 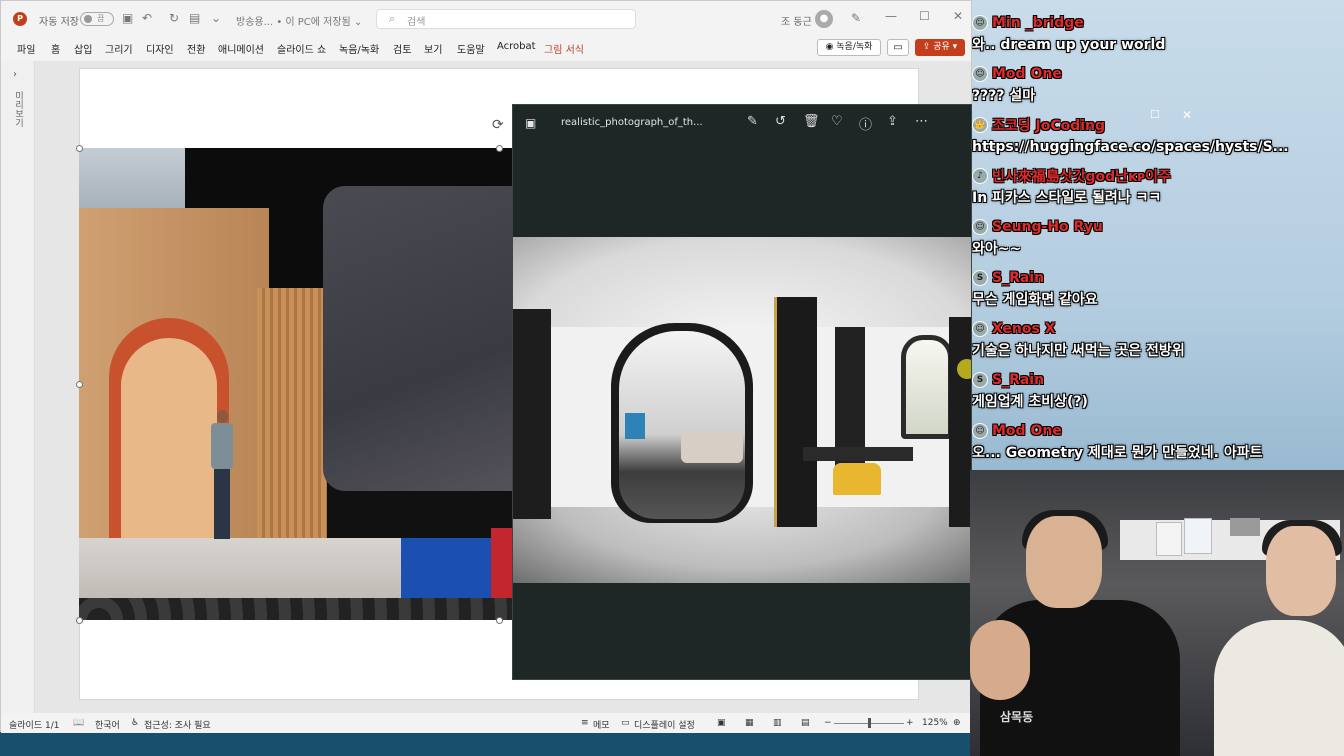 What do you see at coordinates (625, 723) in the screenshot?
I see `display-settings-icon: ▭` at bounding box center [625, 723].